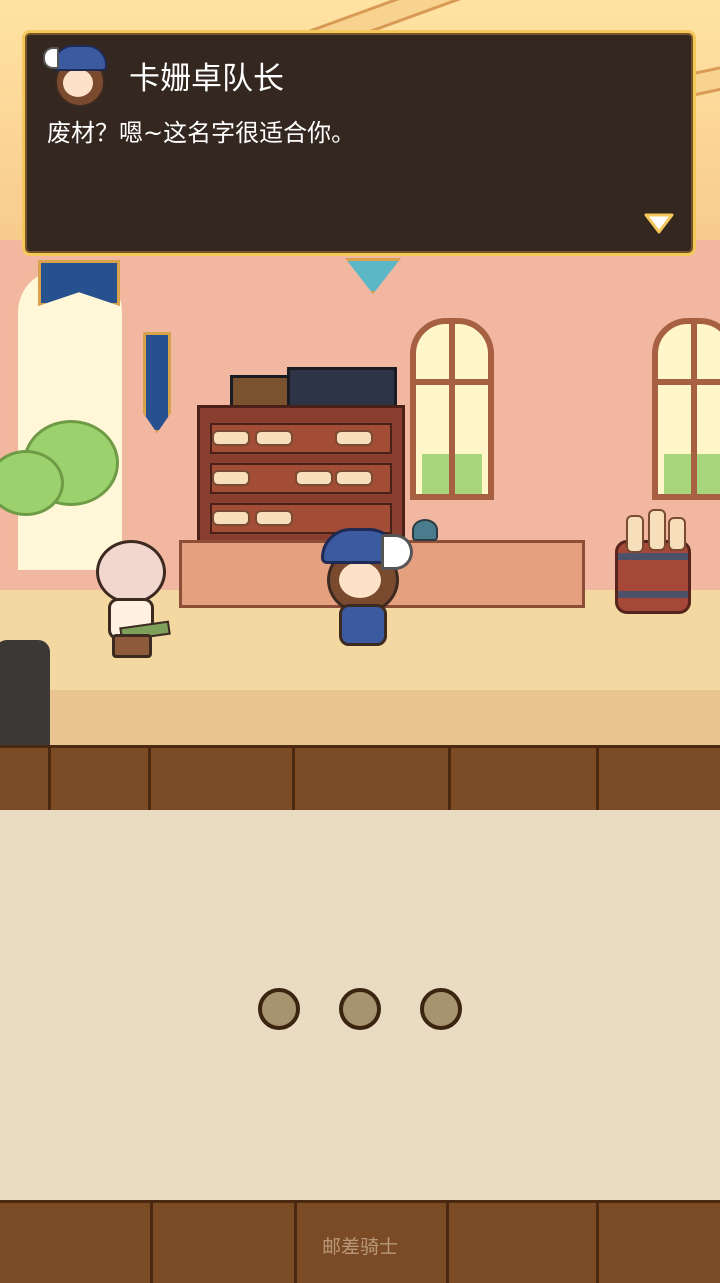 This screenshot has width=720, height=1283. I want to click on desk-bell-icon, so click(425, 530).